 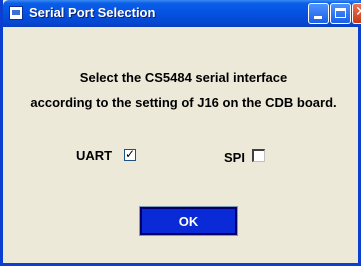 I want to click on message-line-1: Select the CS5484 serial interface, so click(x=183, y=77).